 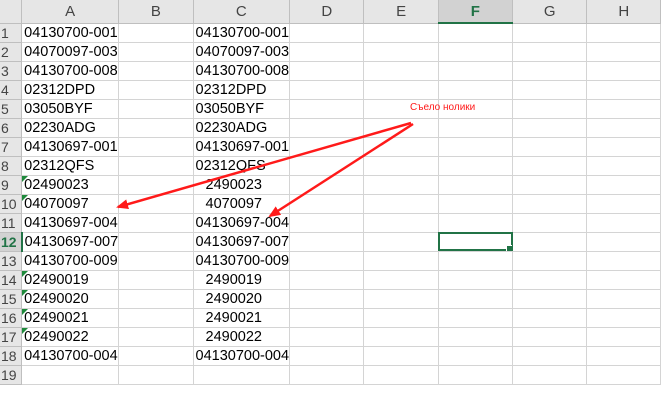 What do you see at coordinates (476, 90) in the screenshot?
I see `cell-f4` at bounding box center [476, 90].